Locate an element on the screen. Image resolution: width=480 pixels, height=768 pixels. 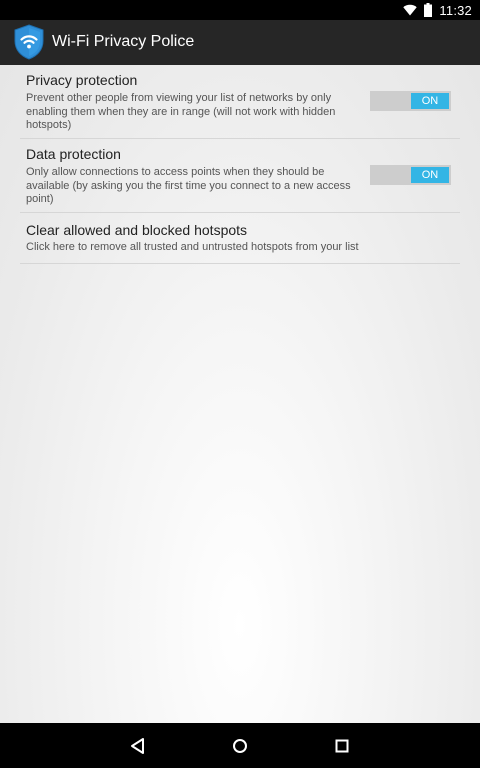
home-icon is located at coordinates (240, 746).